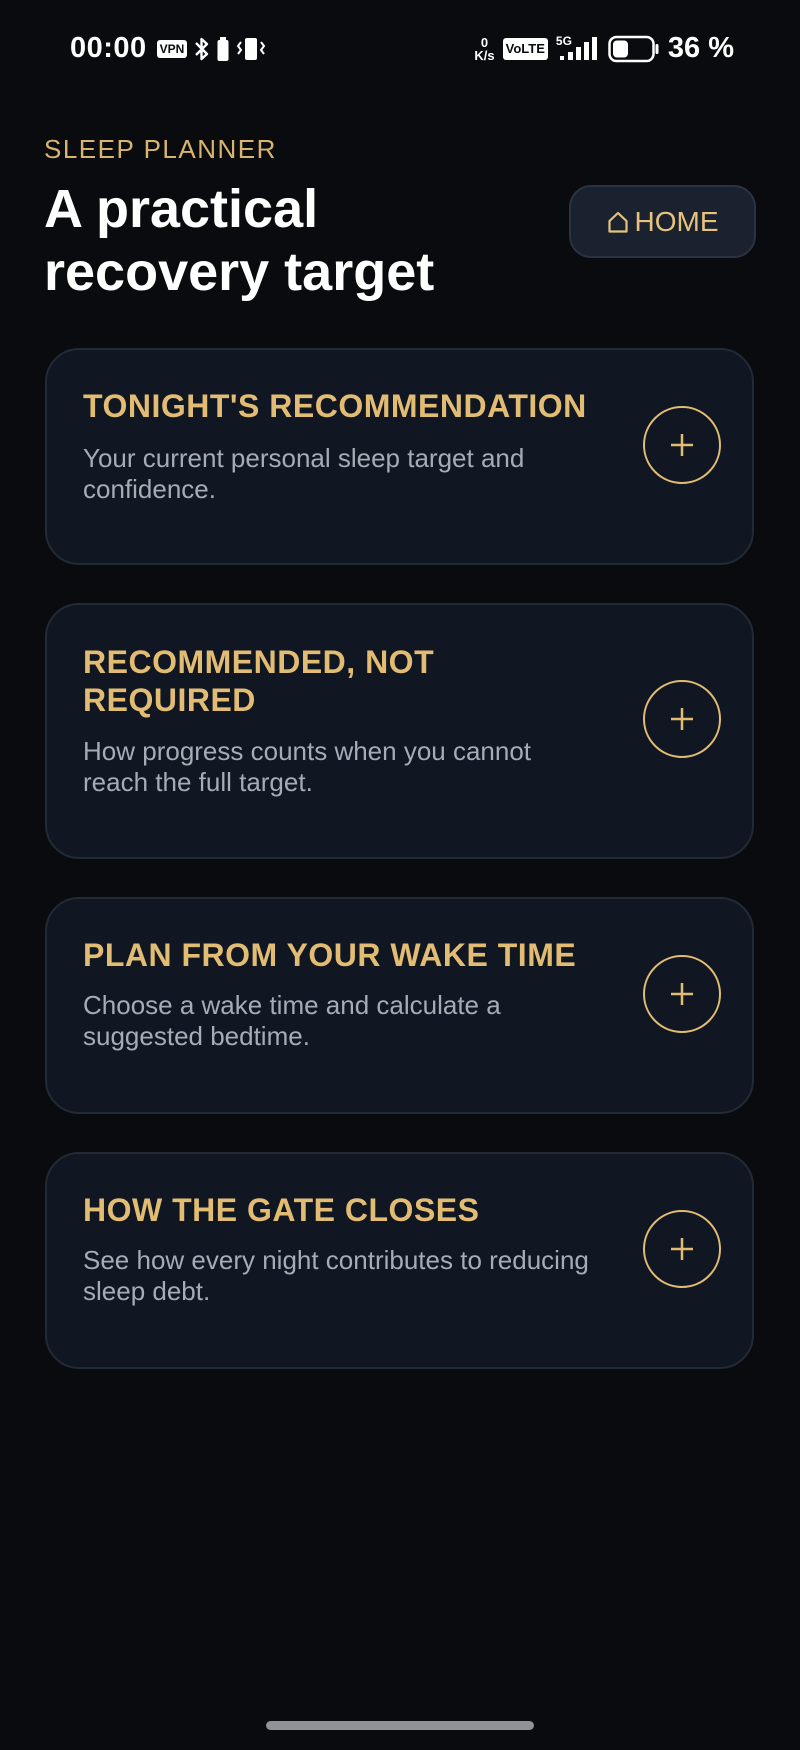 The height and width of the screenshot is (1750, 800). I want to click on status-time: 00:00, so click(108, 48).